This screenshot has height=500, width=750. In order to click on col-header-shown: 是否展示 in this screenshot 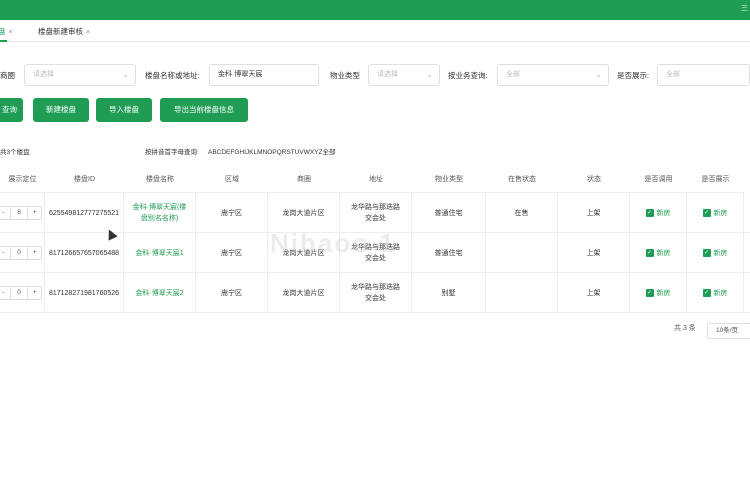, I will do `click(715, 179)`.